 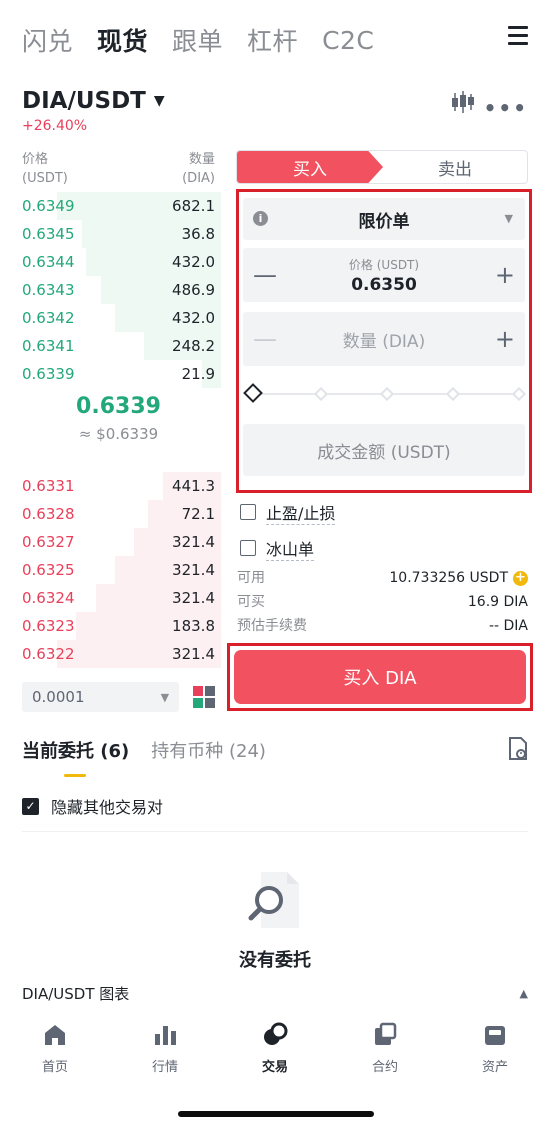 What do you see at coordinates (382, 626) in the screenshot?
I see `fee-row: 预估手续费 -- DIA` at bounding box center [382, 626].